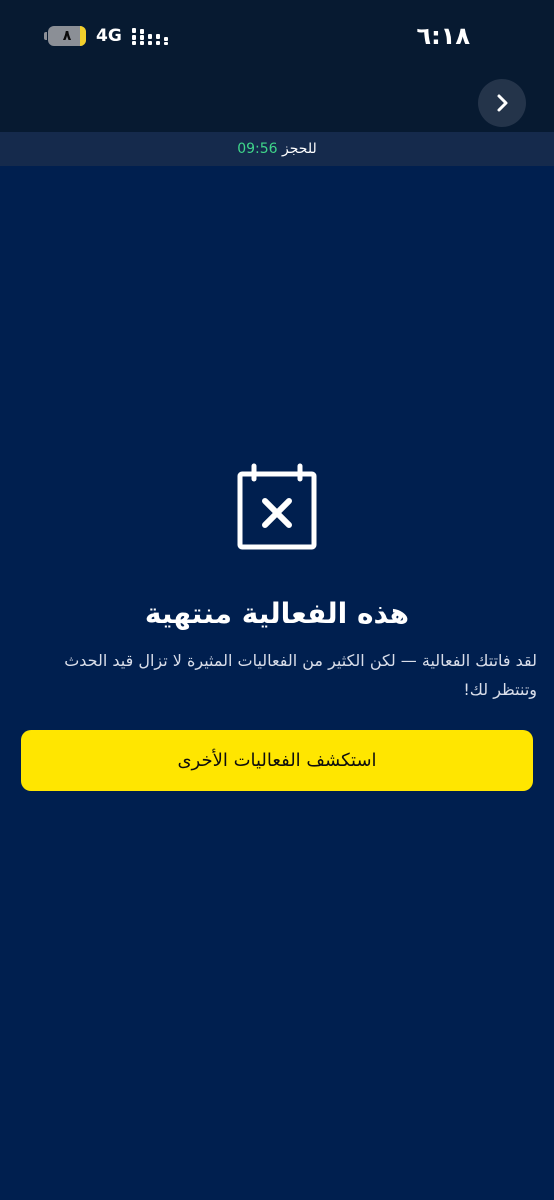  What do you see at coordinates (277, 66) in the screenshot?
I see `top-bar: ٨ 4G ٦:١٨` at bounding box center [277, 66].